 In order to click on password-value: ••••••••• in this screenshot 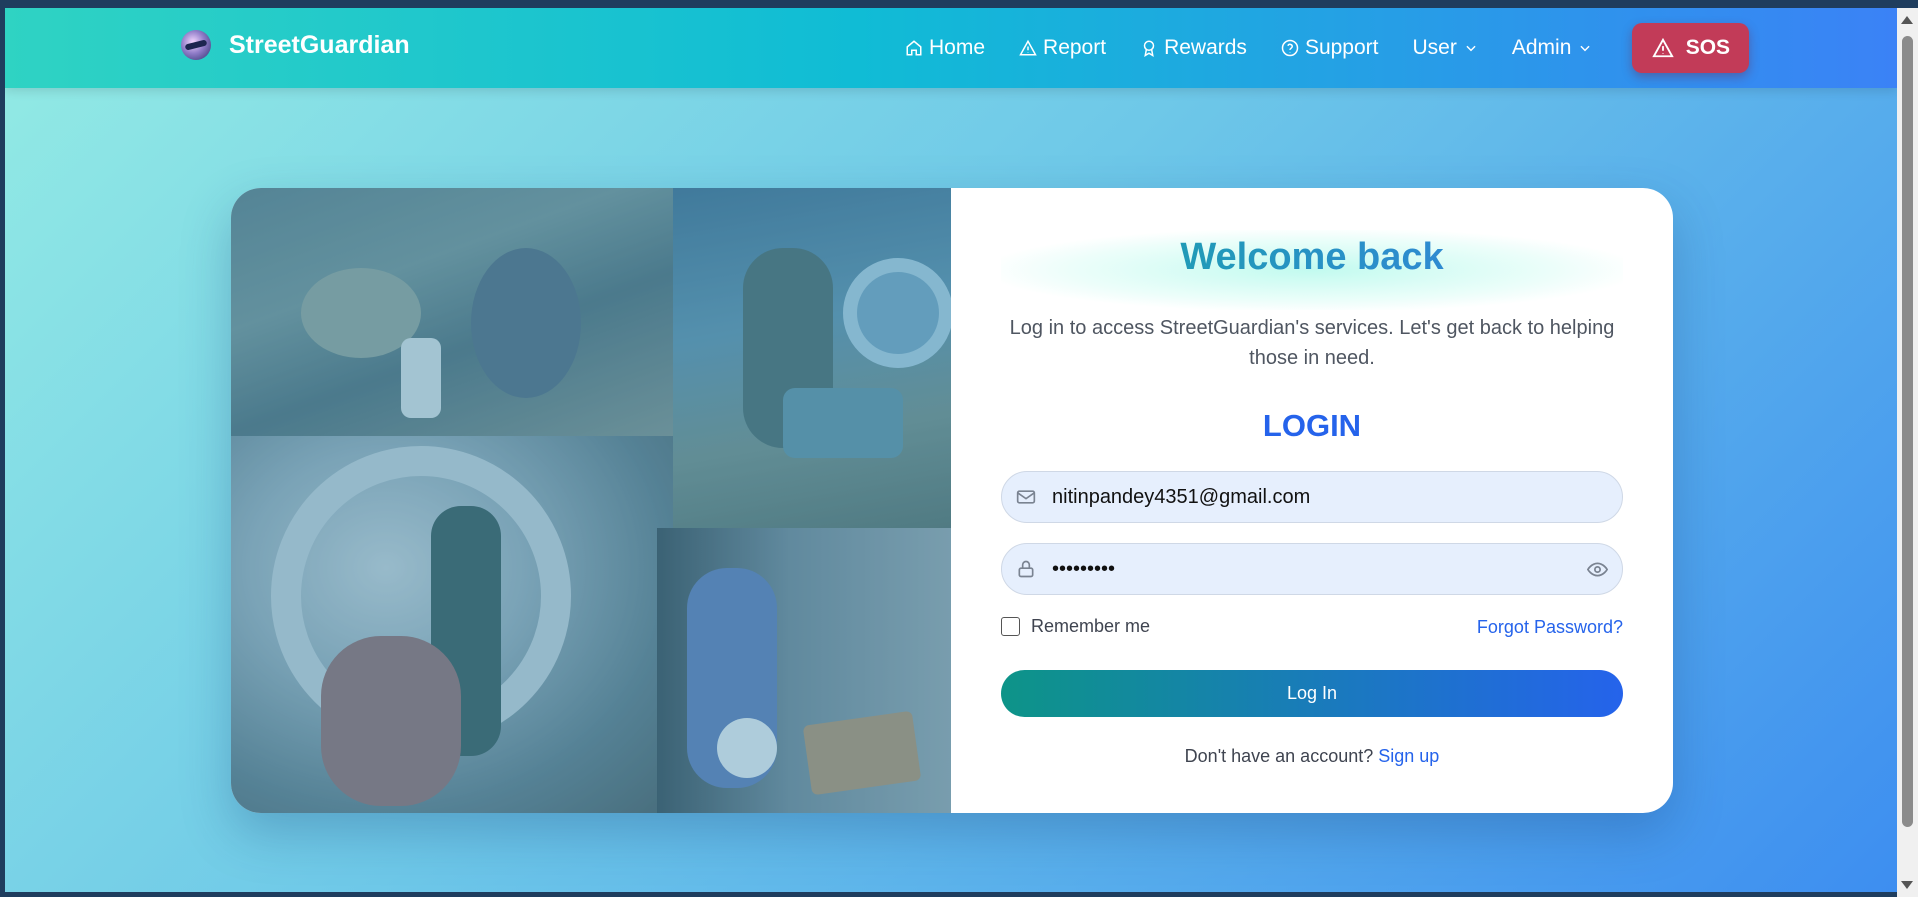, I will do `click(1084, 569)`.